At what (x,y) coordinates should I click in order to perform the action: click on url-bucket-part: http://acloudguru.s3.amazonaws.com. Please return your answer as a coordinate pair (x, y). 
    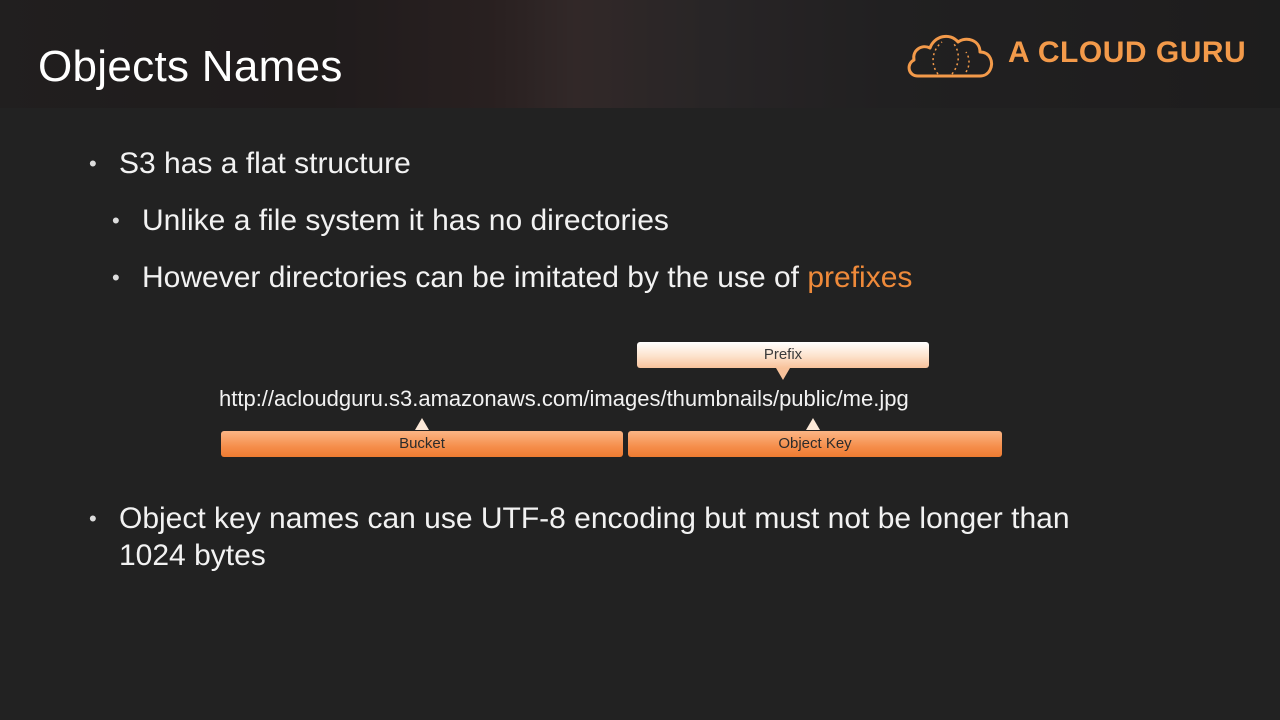
    Looking at the image, I should click on (401, 398).